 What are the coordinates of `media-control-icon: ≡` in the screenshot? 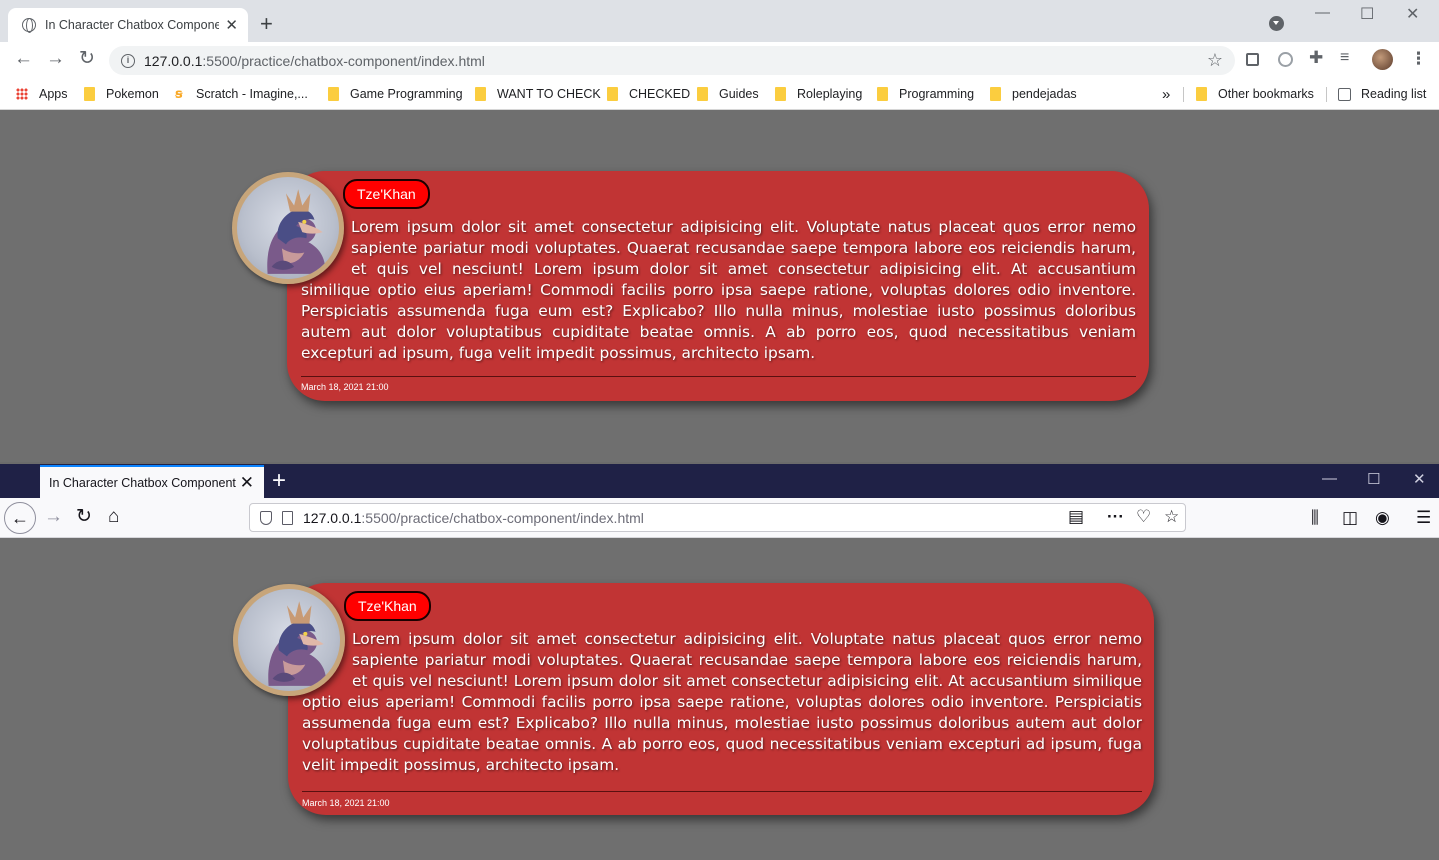 It's located at (1344, 58).